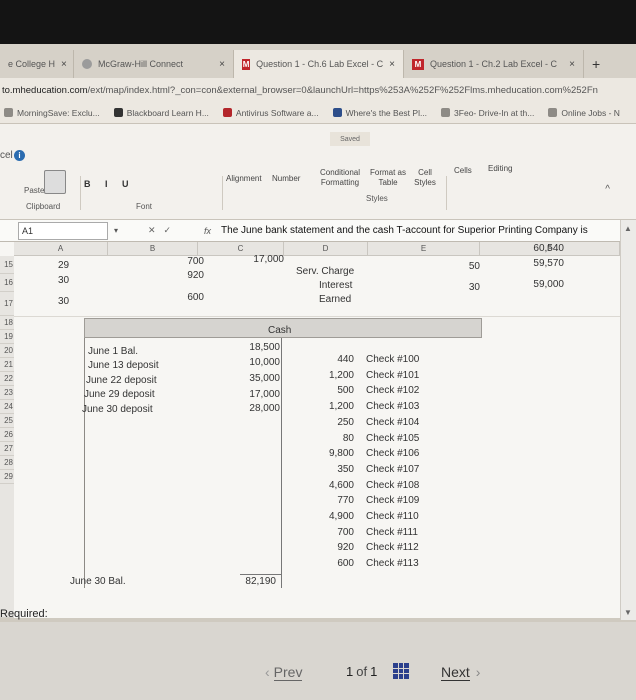 This screenshot has height=700, width=636. I want to click on bookmark-online-jobs: Online Jobs - N, so click(584, 113).